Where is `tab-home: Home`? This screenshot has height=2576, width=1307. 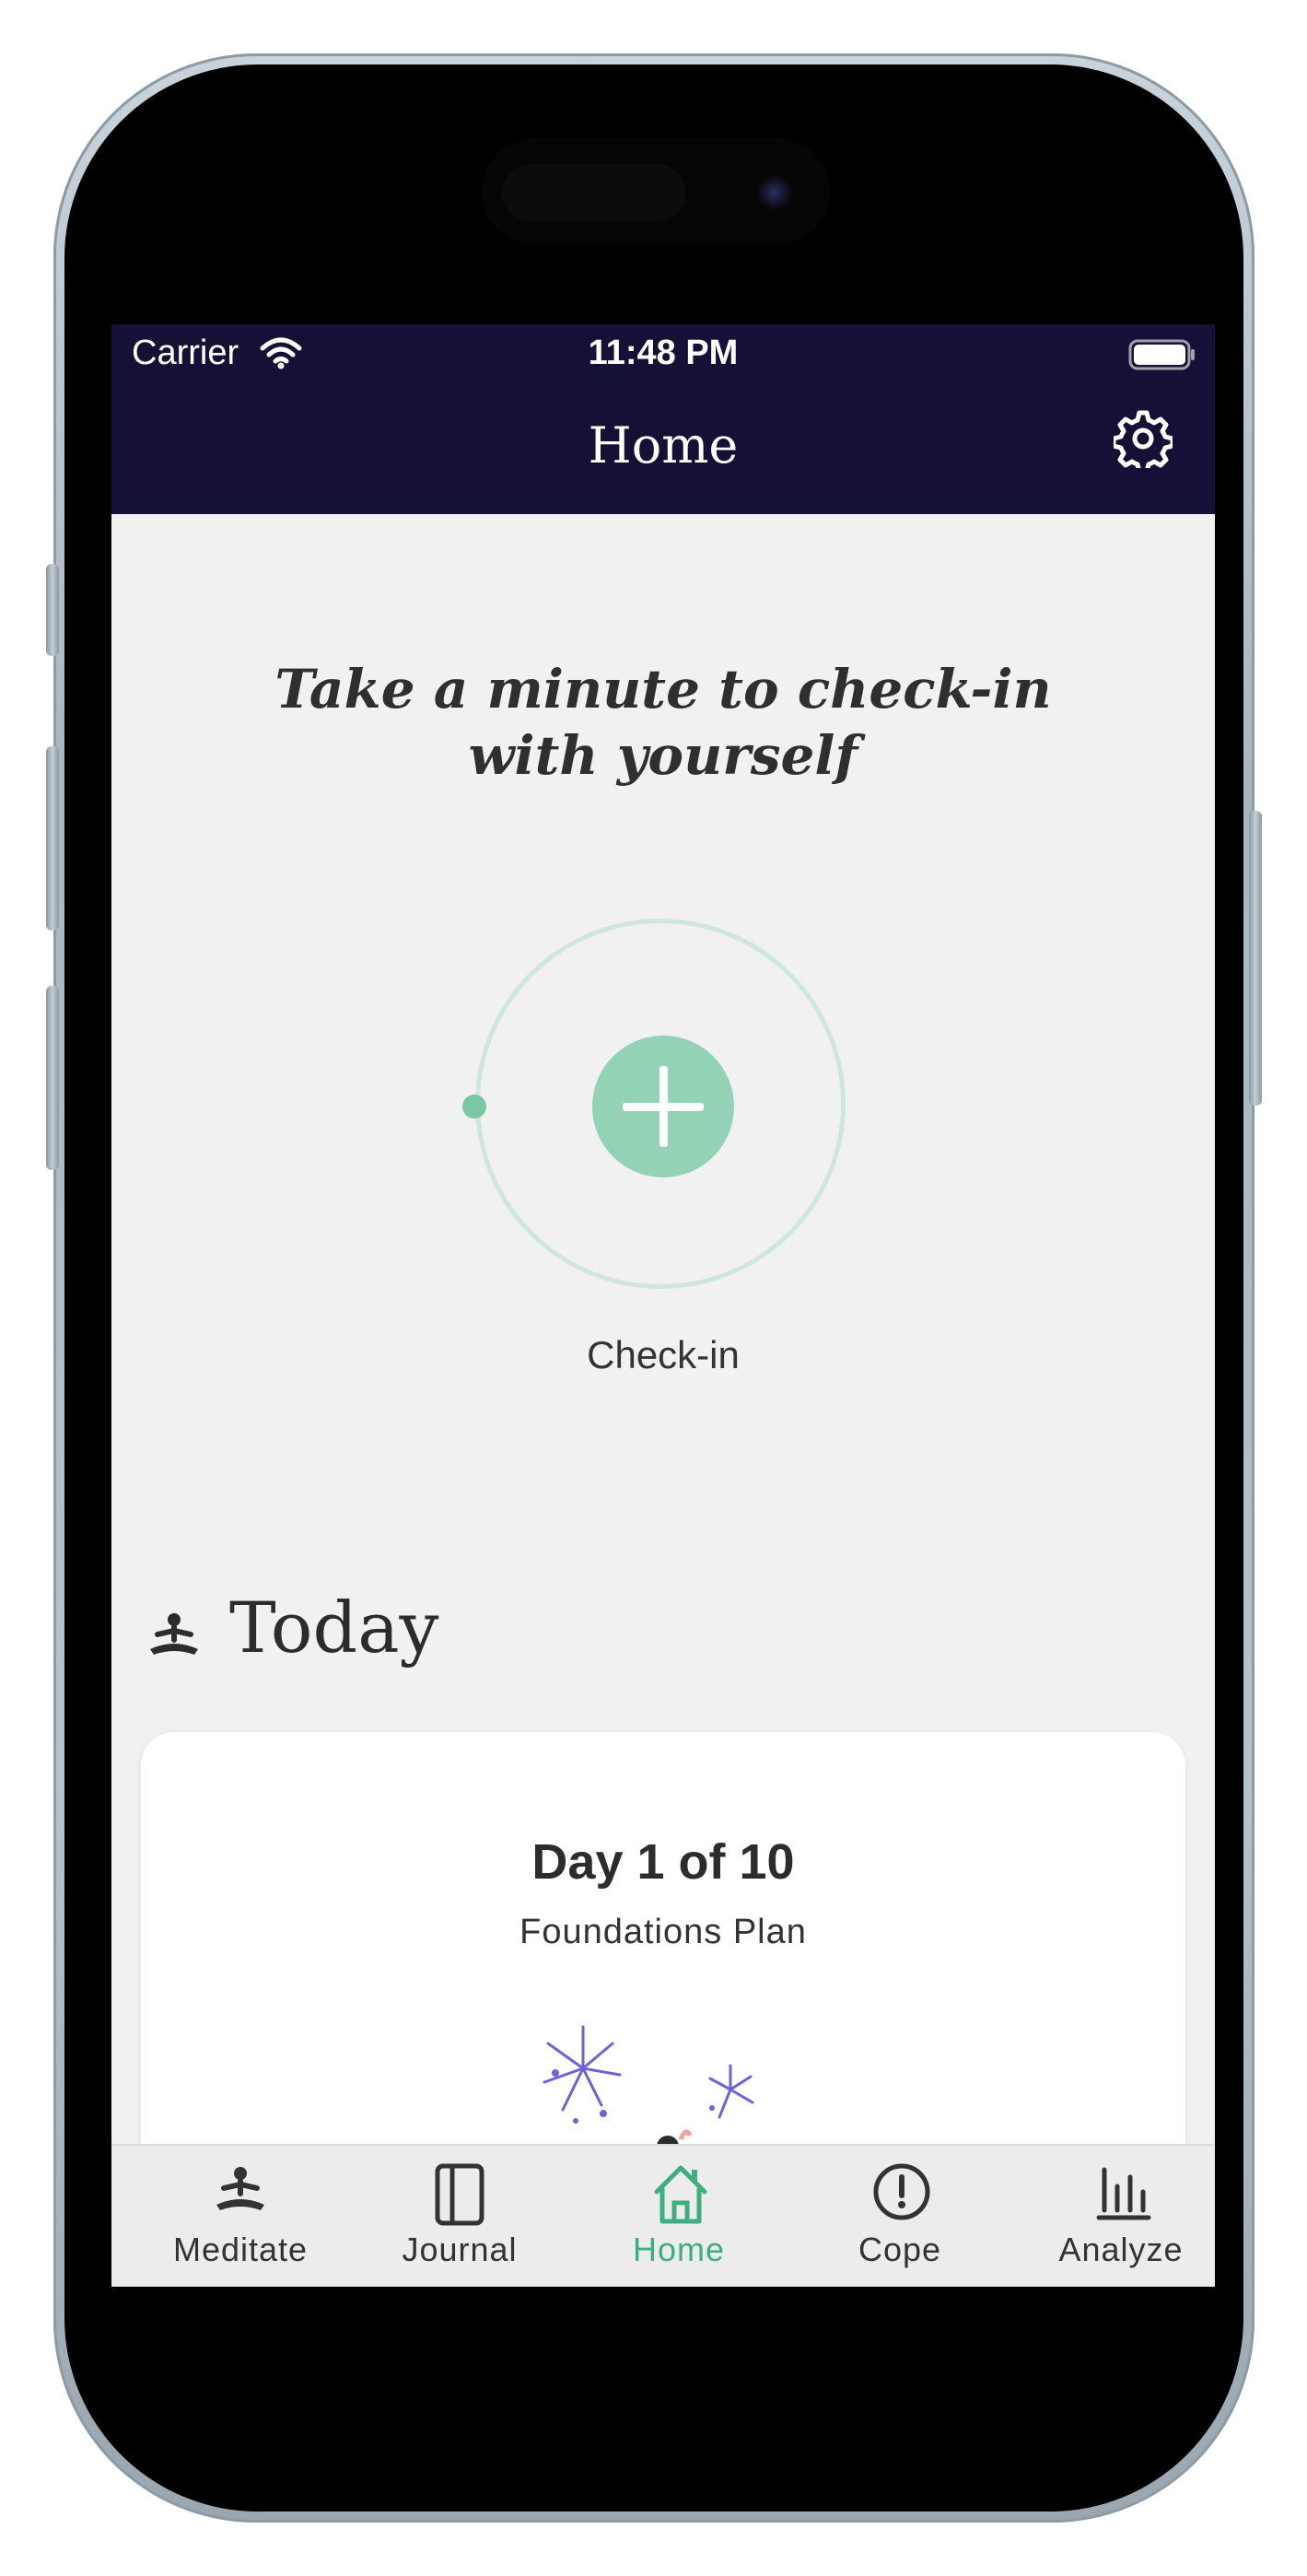 tab-home: Home is located at coordinates (679, 2216).